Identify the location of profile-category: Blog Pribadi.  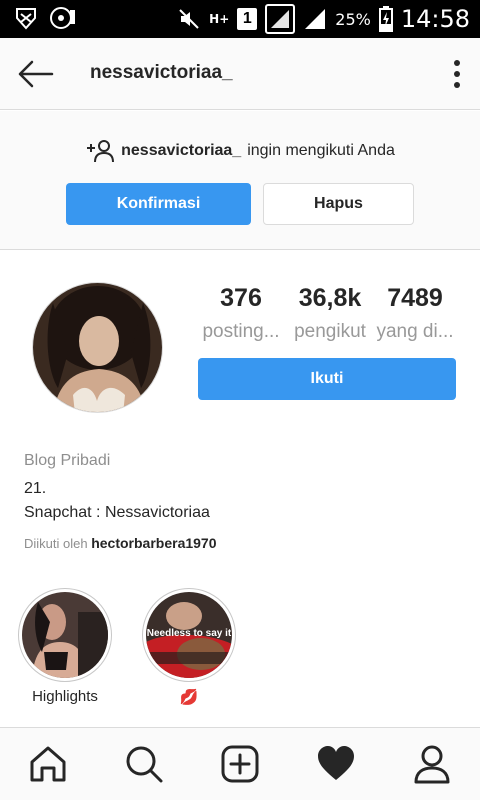
(67, 460).